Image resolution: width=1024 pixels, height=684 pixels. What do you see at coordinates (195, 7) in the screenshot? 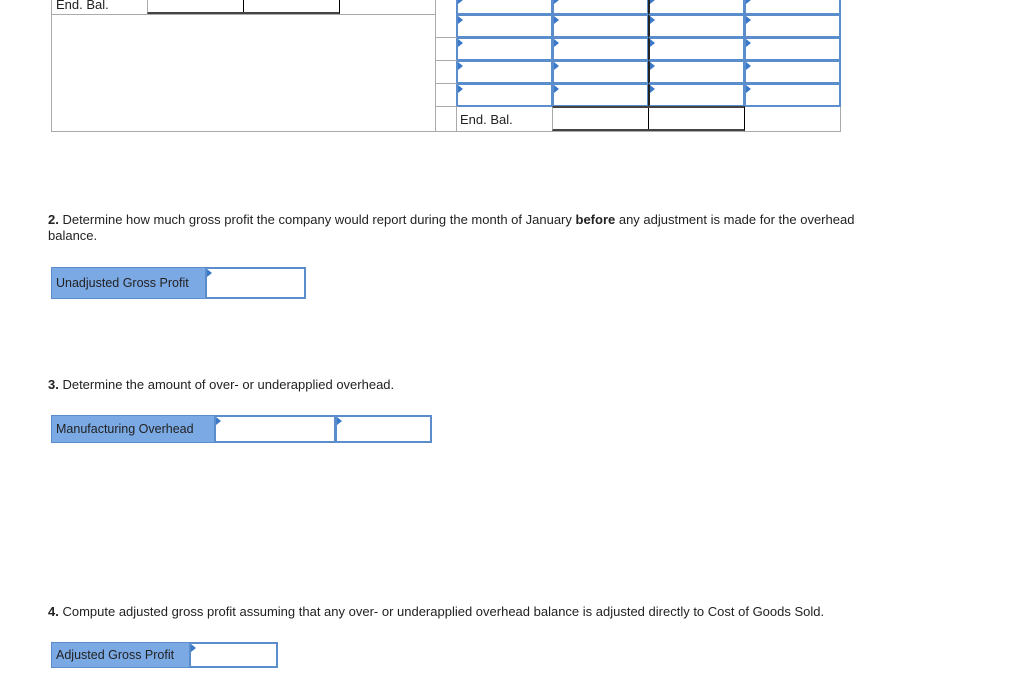
I see `end-bal-left-debit` at bounding box center [195, 7].